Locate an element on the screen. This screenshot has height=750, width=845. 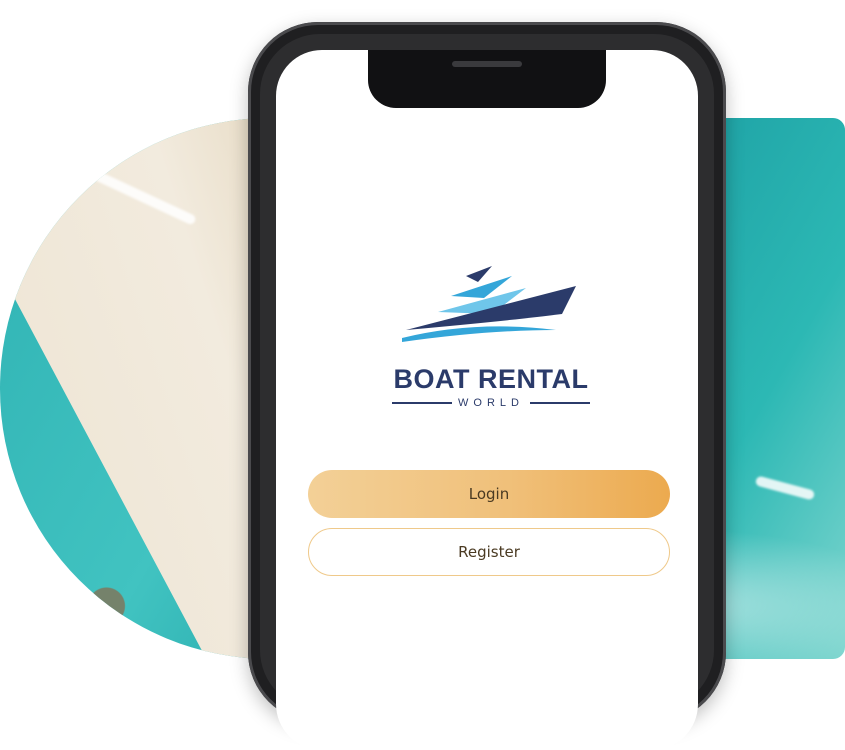
brand-tagline-row: WORLD is located at coordinates (491, 403).